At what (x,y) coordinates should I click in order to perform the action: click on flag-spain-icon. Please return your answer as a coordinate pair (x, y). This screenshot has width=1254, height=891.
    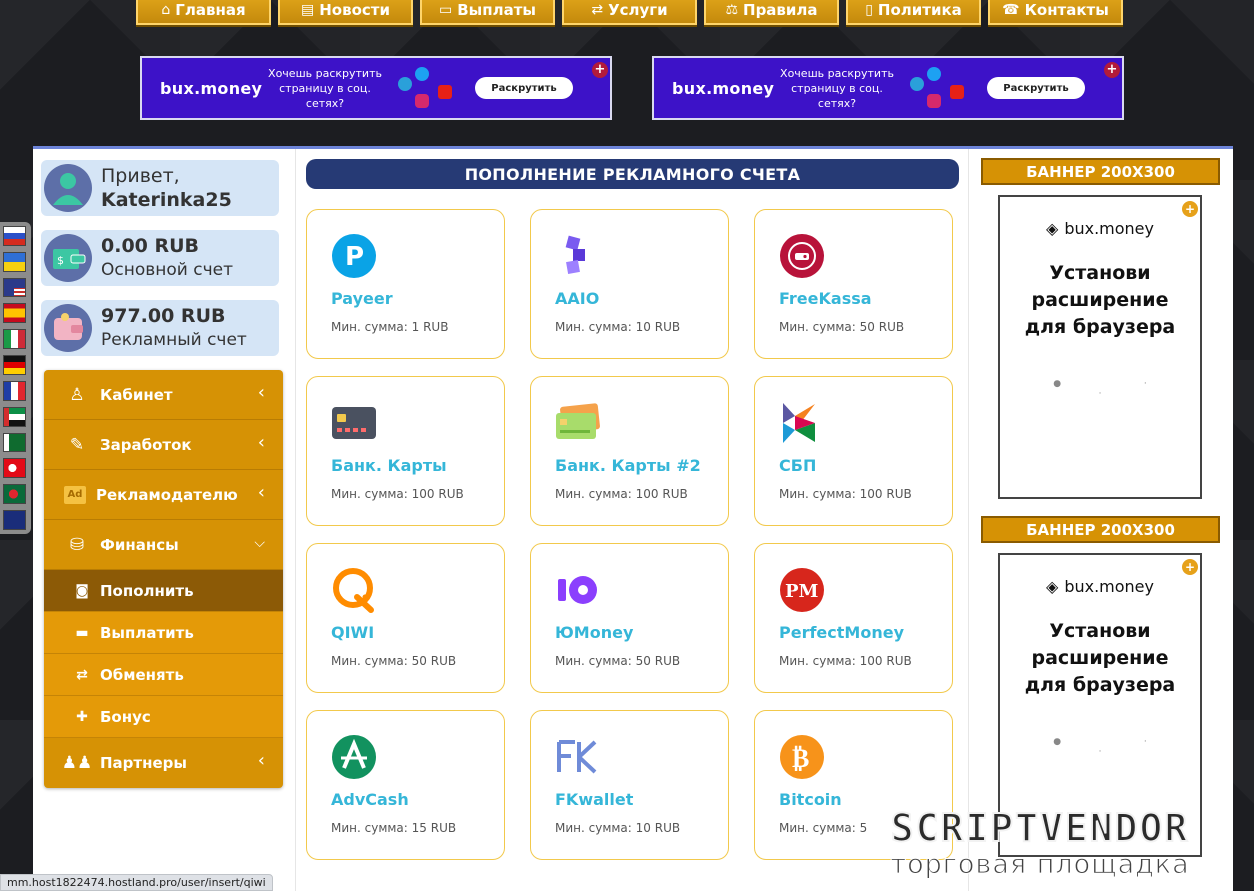
    Looking at the image, I should click on (14, 313).